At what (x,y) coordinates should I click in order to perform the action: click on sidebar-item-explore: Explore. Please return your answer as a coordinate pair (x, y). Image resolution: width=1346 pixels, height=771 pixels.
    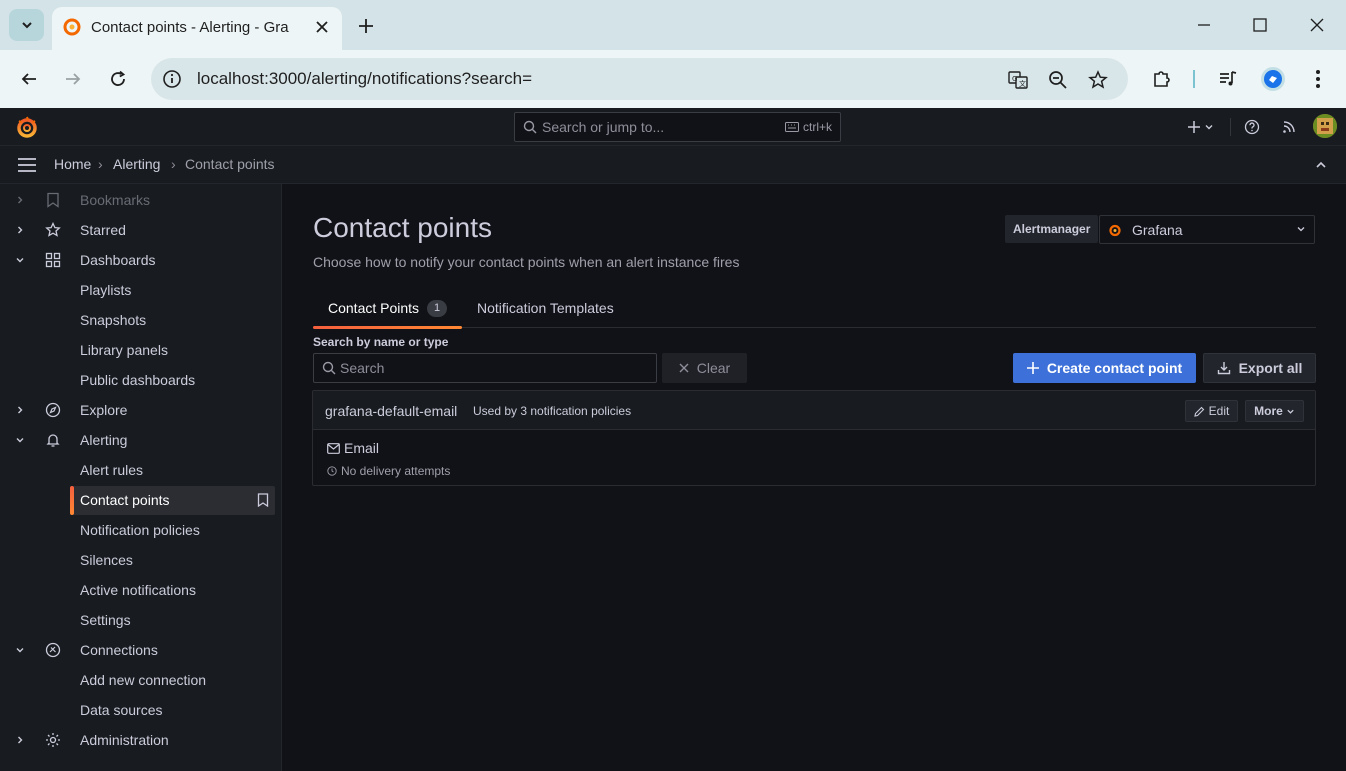
    Looking at the image, I should click on (140, 410).